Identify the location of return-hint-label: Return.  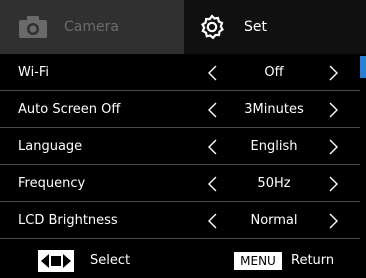
(313, 260).